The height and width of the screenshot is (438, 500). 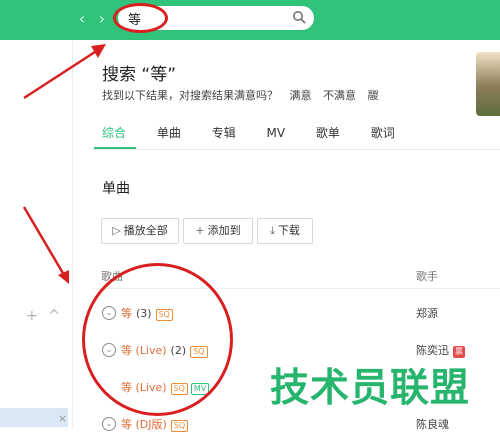 What do you see at coordinates (98, 51) in the screenshot?
I see `arrow-head-icon` at bounding box center [98, 51].